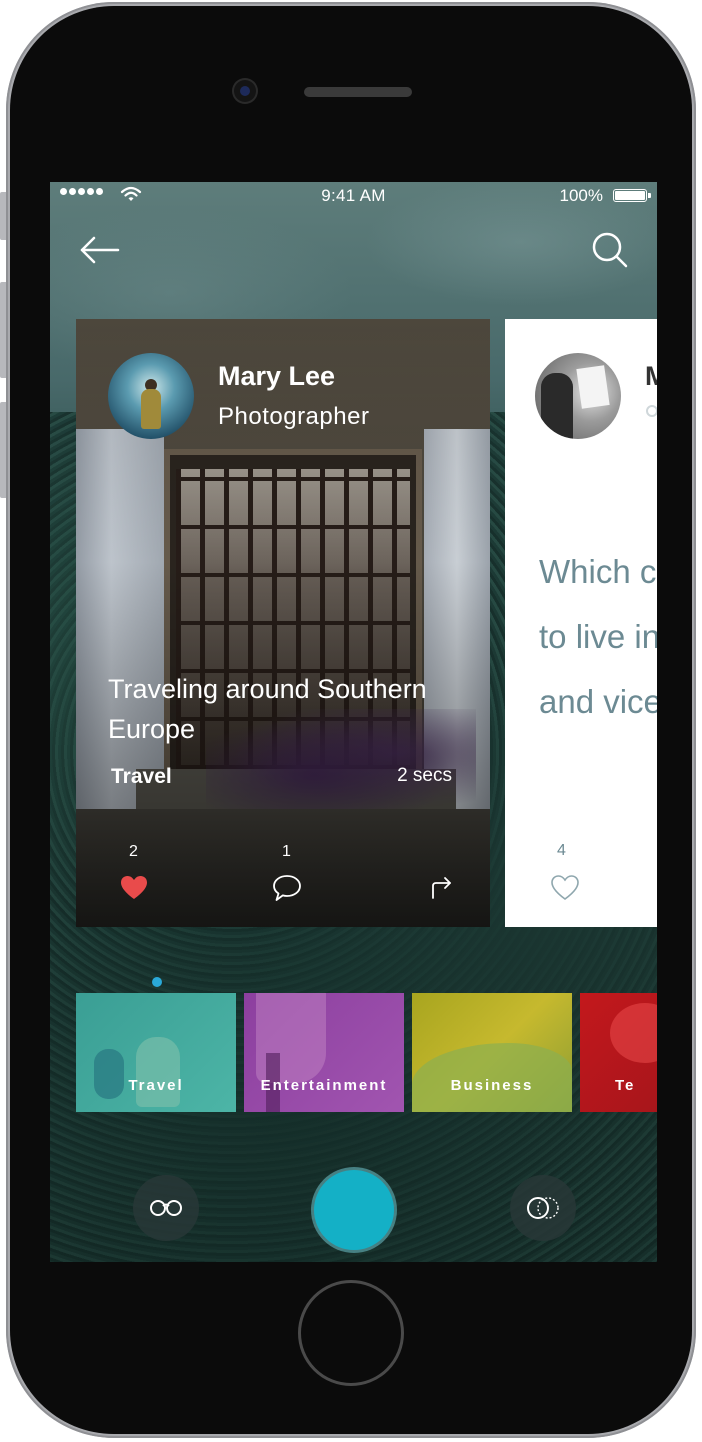 This screenshot has width=702, height=1442. Describe the element at coordinates (492, 1085) in the screenshot. I see `category-label: Business` at that location.